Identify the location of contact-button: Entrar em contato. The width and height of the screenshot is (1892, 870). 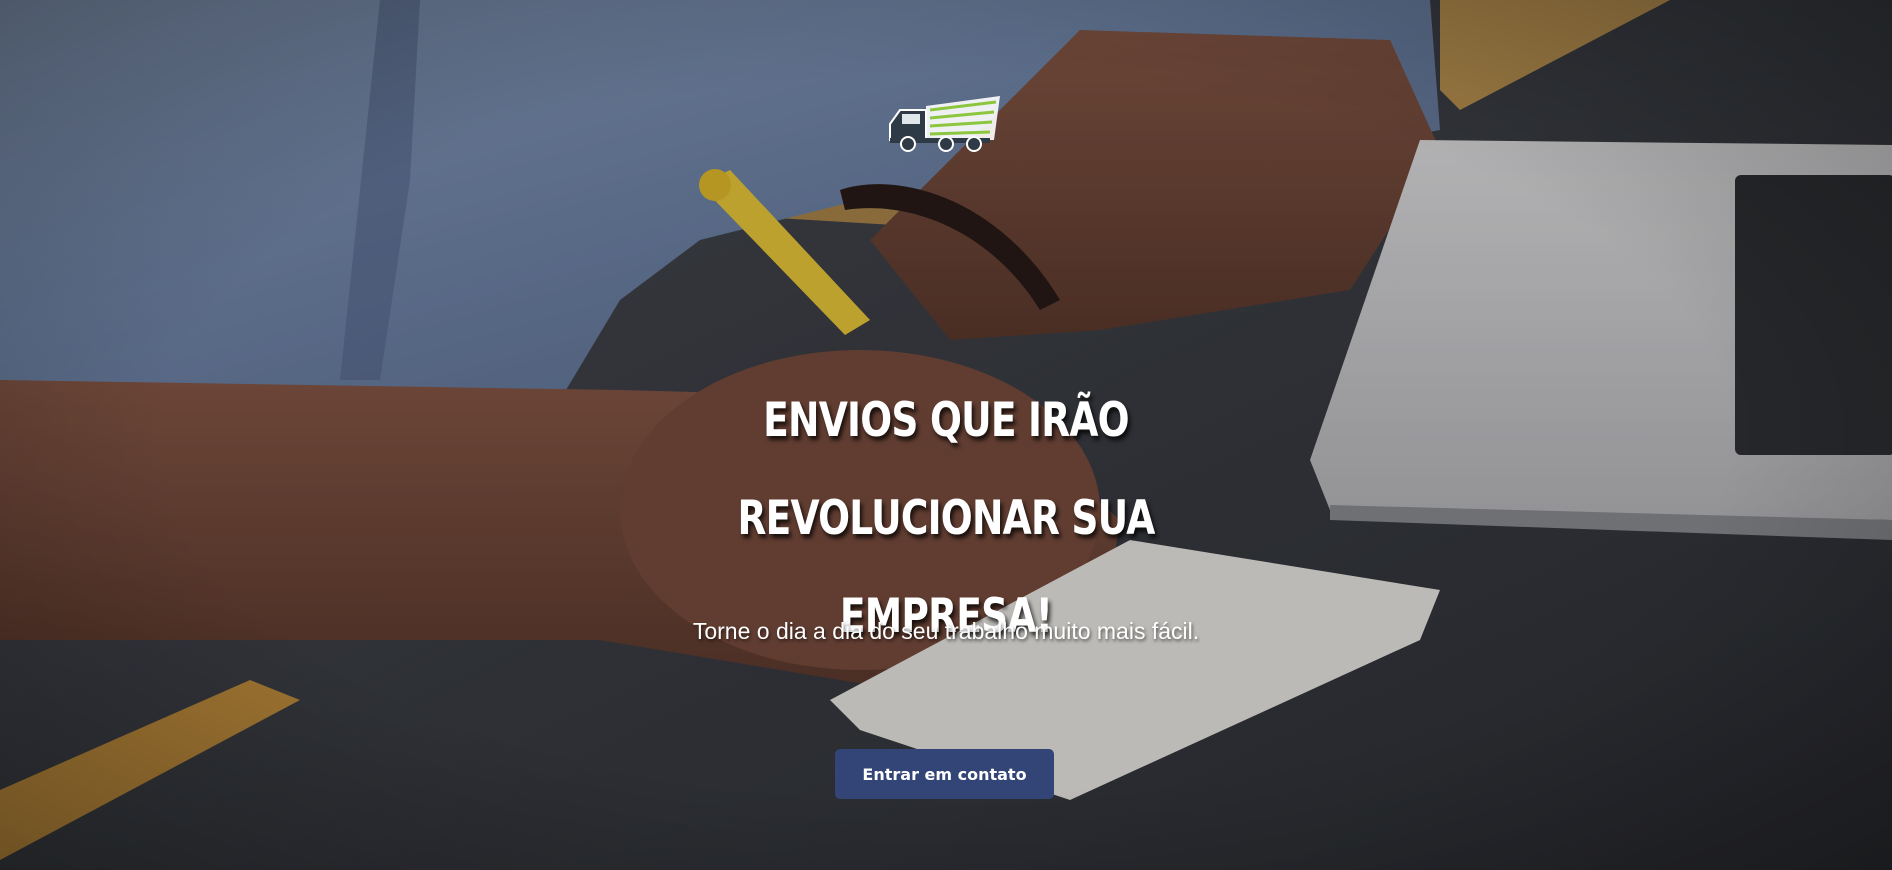
(944, 774).